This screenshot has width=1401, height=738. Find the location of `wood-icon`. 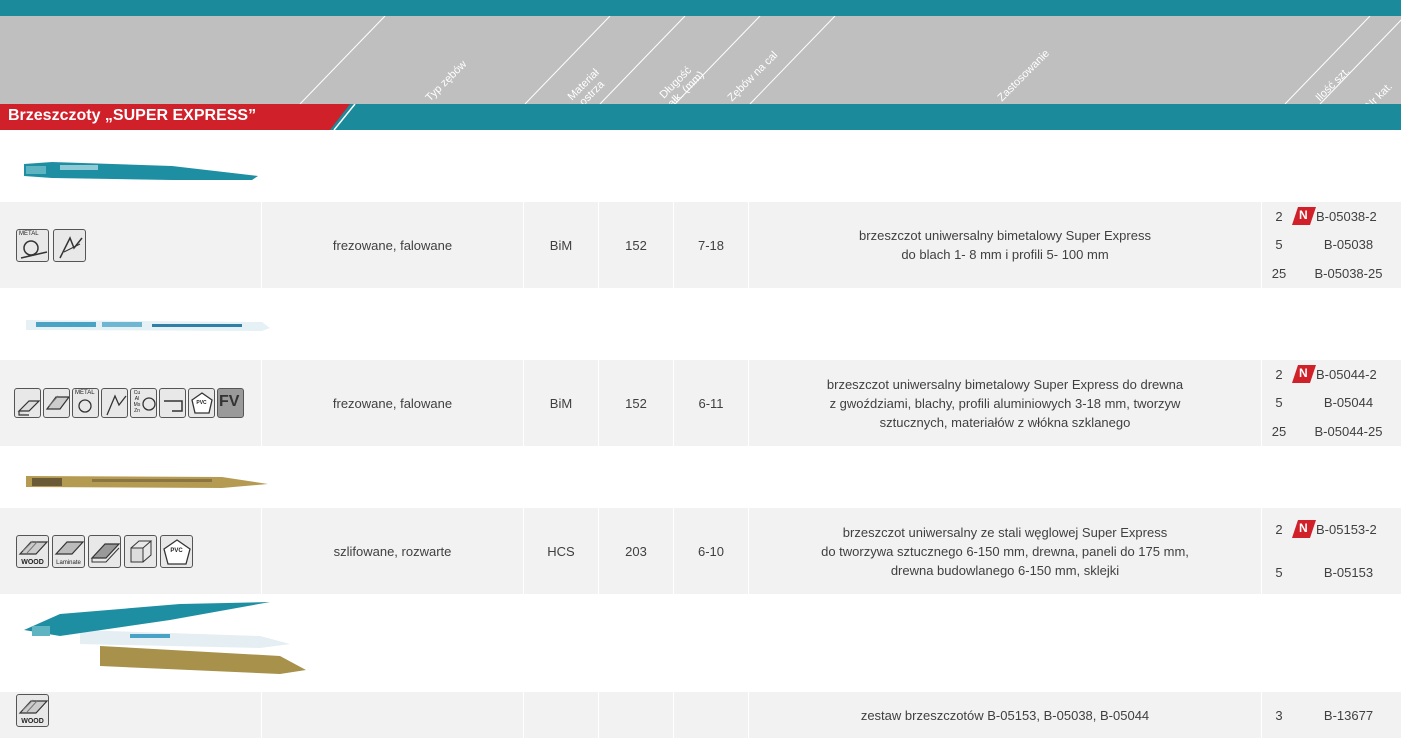

wood-icon is located at coordinates (56, 403).